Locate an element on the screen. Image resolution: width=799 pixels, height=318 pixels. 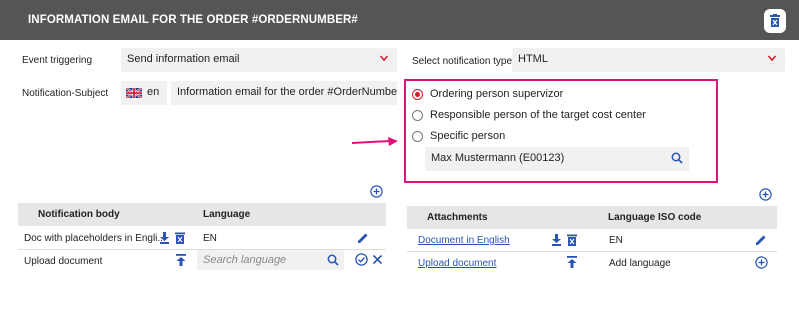
plus-circle-icon is located at coordinates (761, 262).